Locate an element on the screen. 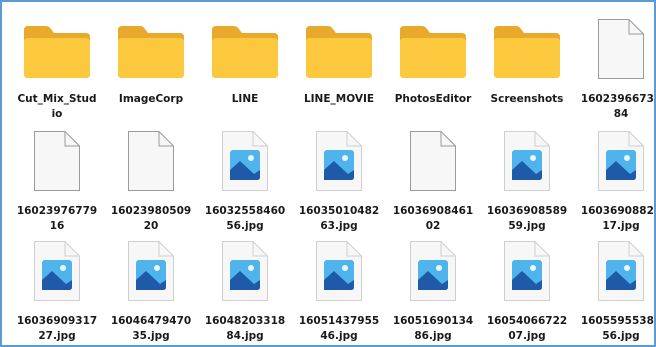 The width and height of the screenshot is (656, 347). file-item: 16036908461 02 is located at coordinates (433, 179).